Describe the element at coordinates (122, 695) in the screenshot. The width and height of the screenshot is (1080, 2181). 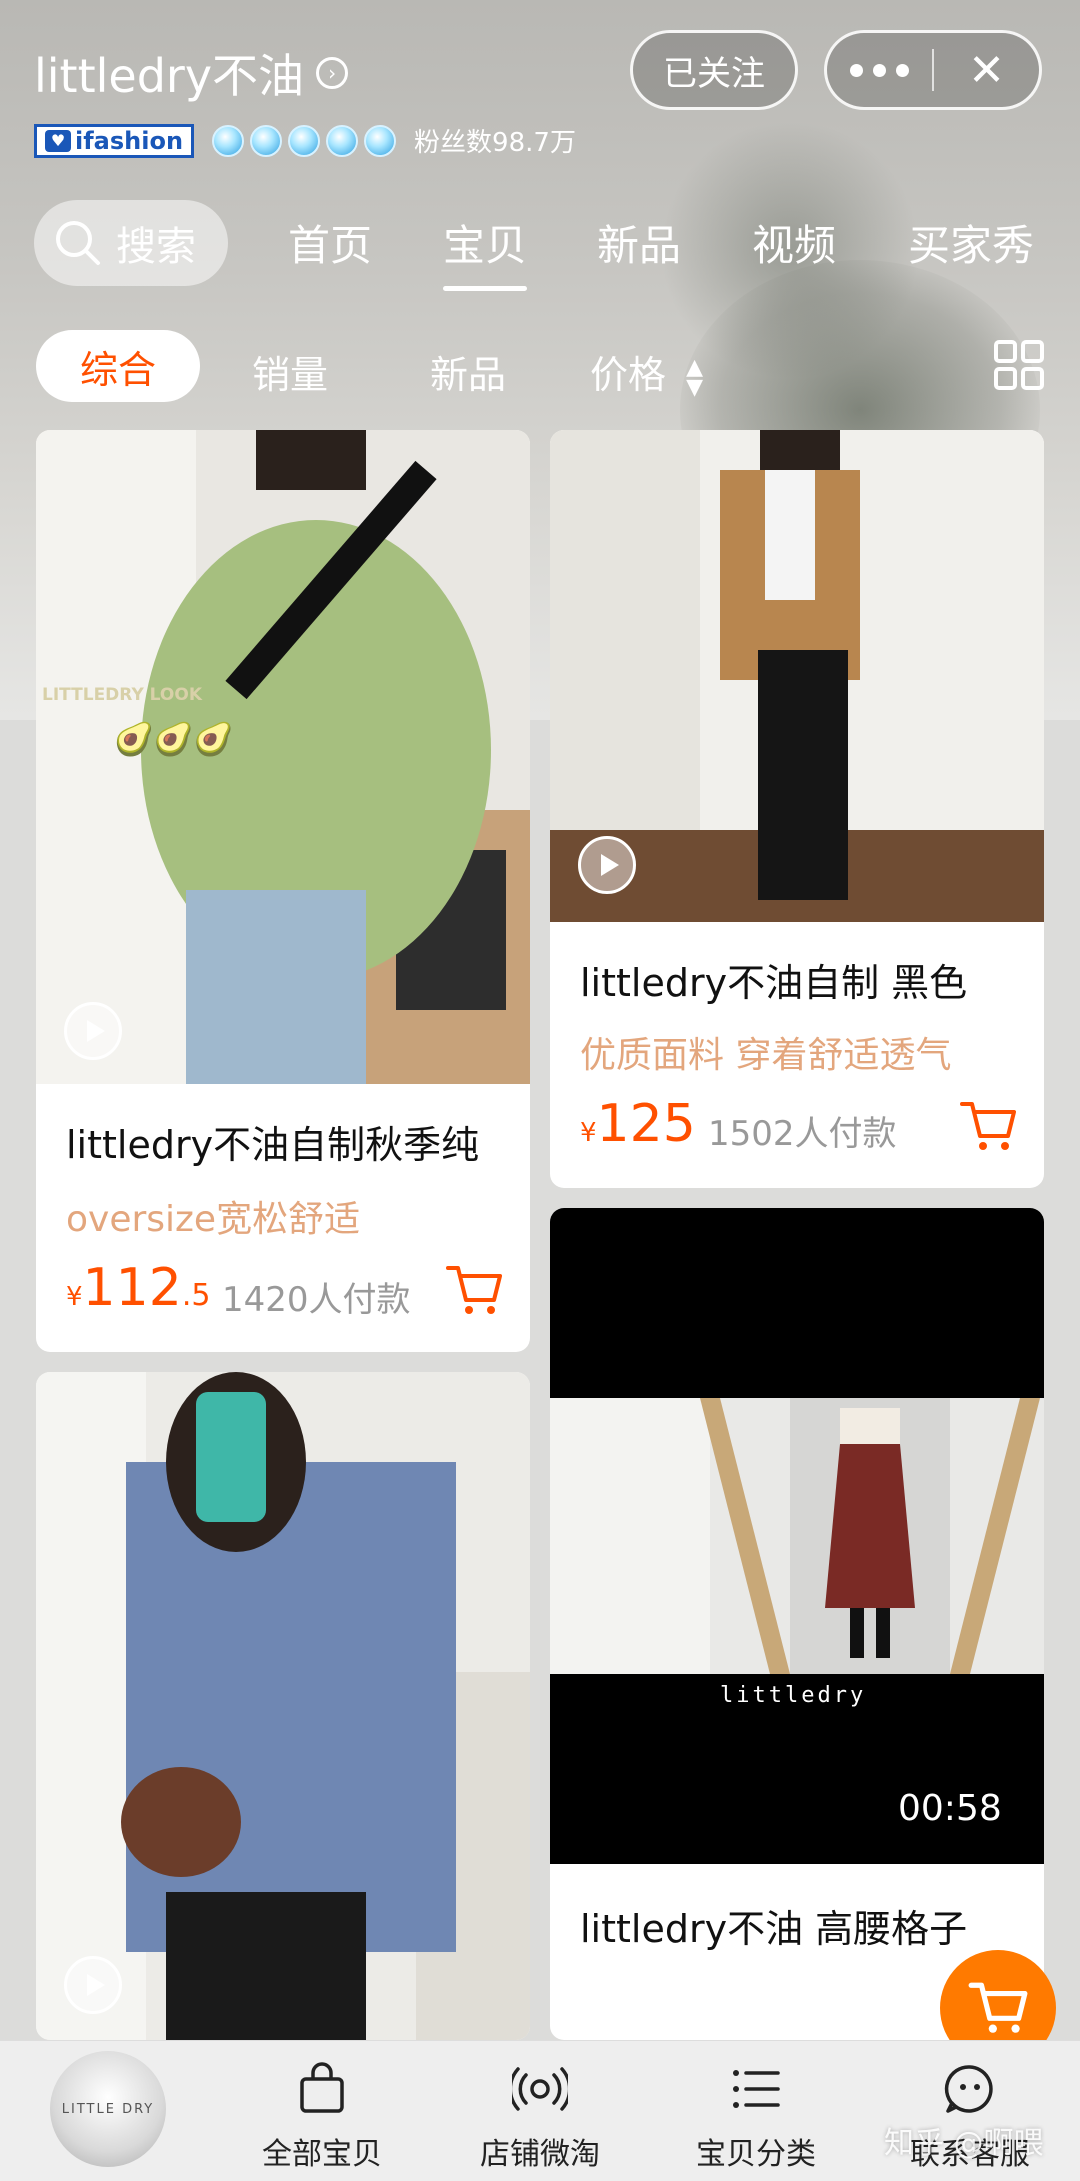
I see `overlay-text: LITTLEDRY LOOK` at that location.